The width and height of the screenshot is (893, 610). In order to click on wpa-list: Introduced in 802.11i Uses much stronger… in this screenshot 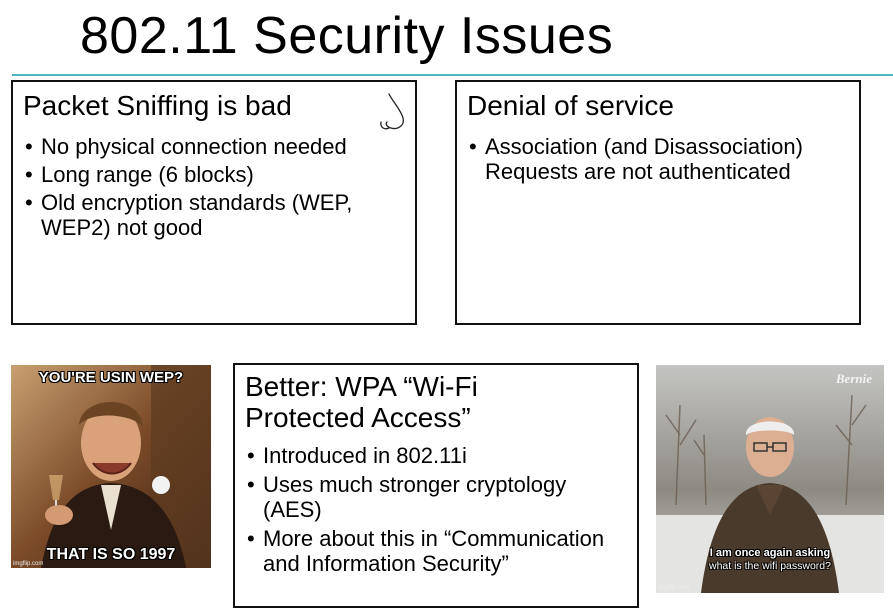, I will do `click(436, 509)`.